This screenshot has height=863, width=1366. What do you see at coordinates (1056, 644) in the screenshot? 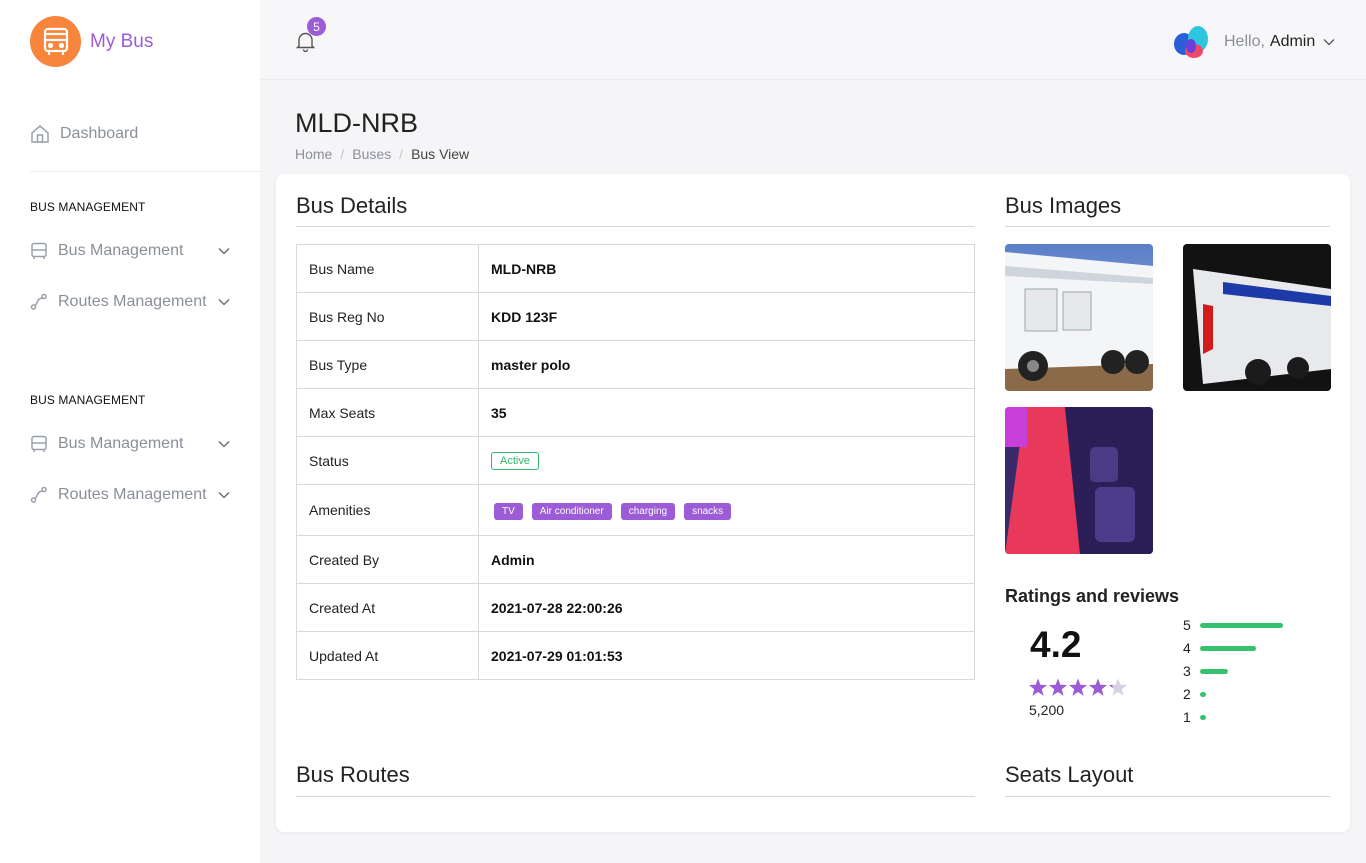
I see `rating-score: 4.2` at bounding box center [1056, 644].